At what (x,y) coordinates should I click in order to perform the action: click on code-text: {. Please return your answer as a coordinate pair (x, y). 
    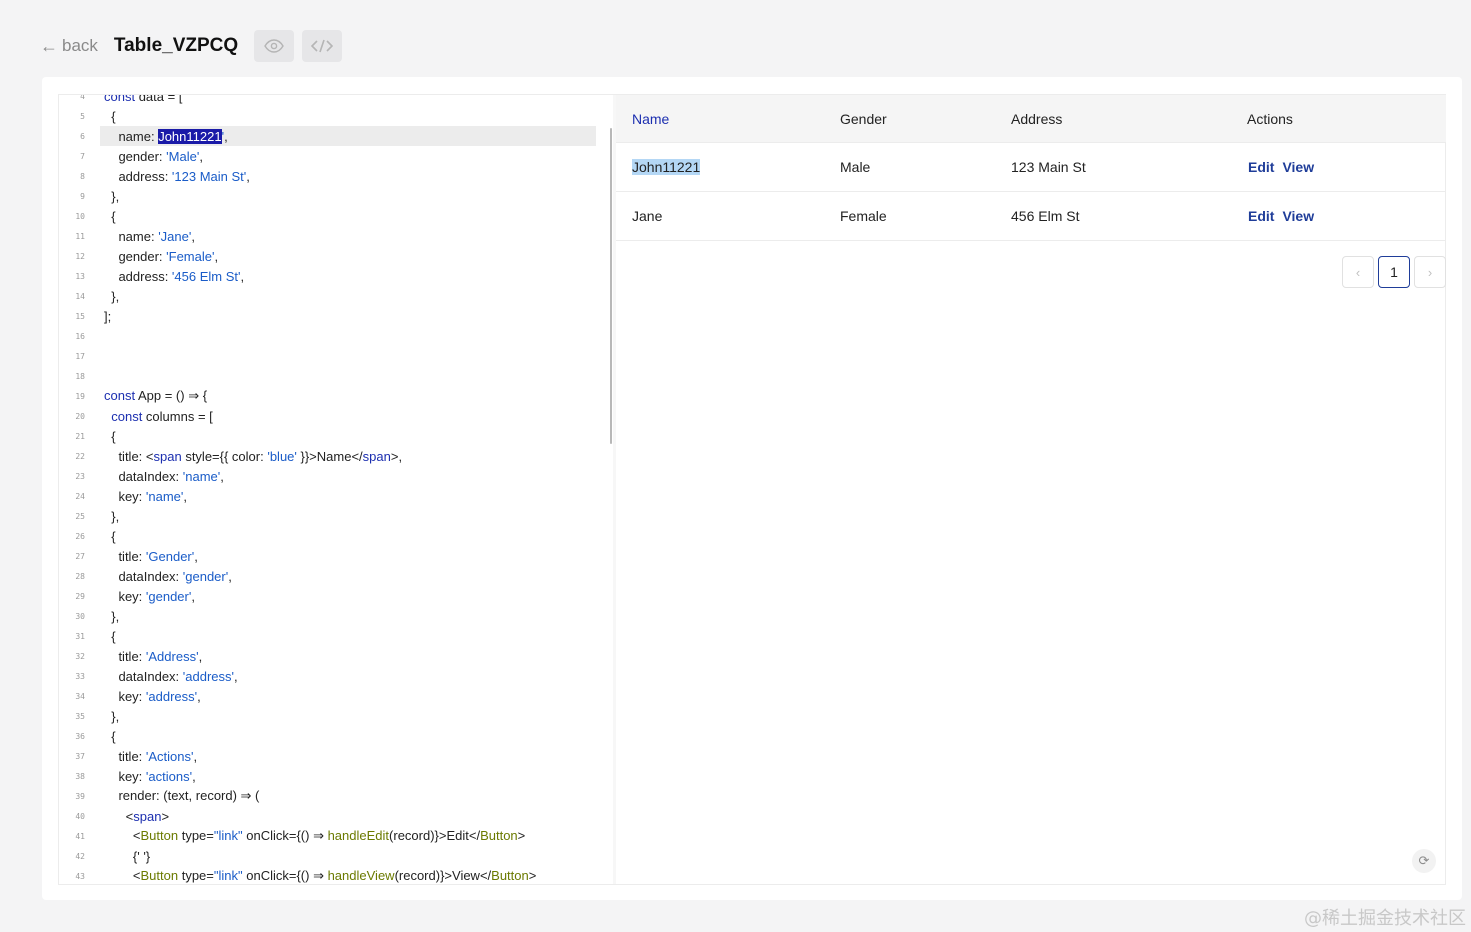
    Looking at the image, I should click on (110, 216).